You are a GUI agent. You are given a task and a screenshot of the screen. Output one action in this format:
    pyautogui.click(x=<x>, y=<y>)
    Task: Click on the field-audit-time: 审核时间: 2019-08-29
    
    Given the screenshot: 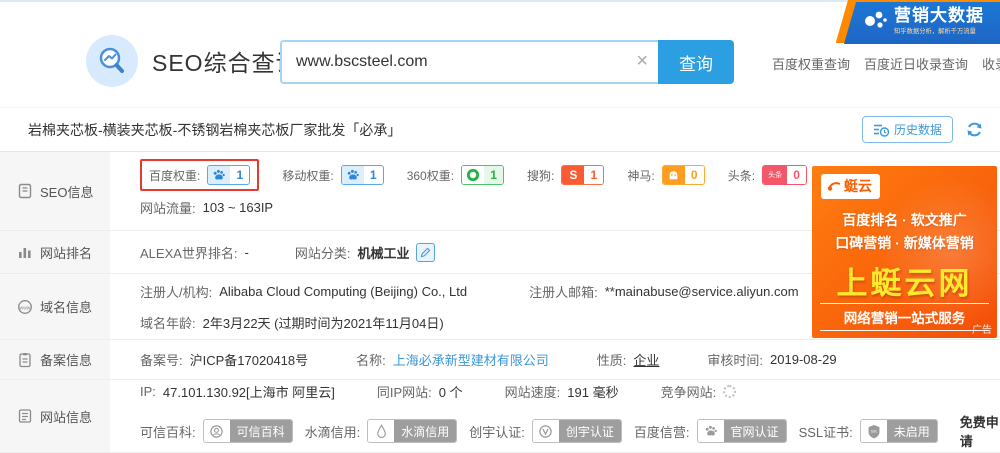 What is the action you would take?
    pyautogui.click(x=772, y=360)
    